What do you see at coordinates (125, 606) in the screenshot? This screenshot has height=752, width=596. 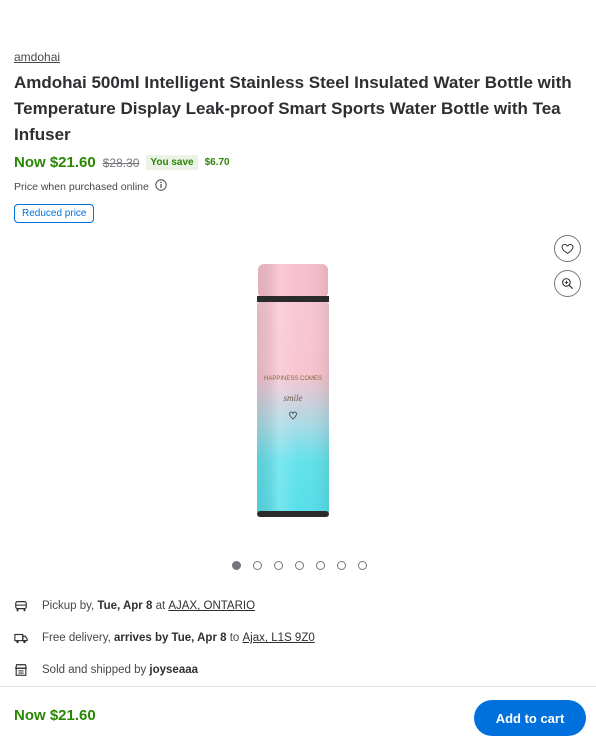 I see `pickup-date: Tue, Apr 8` at bounding box center [125, 606].